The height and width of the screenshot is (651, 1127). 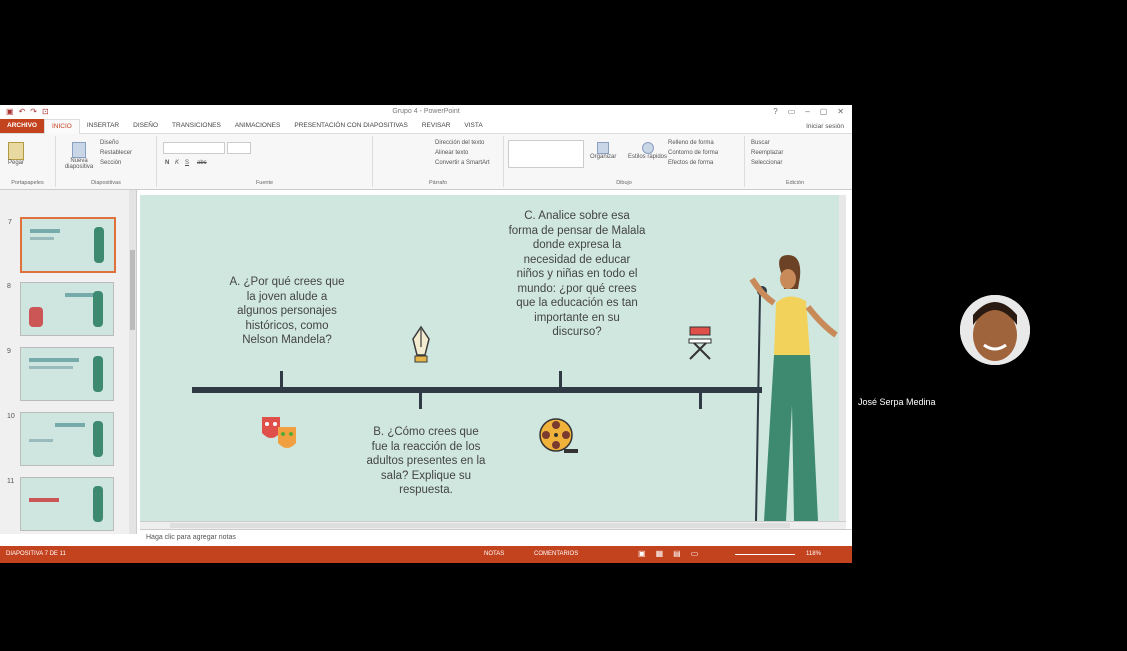 What do you see at coordinates (27, 183) in the screenshot?
I see `group-label-clipboard: Portapapeles` at bounding box center [27, 183].